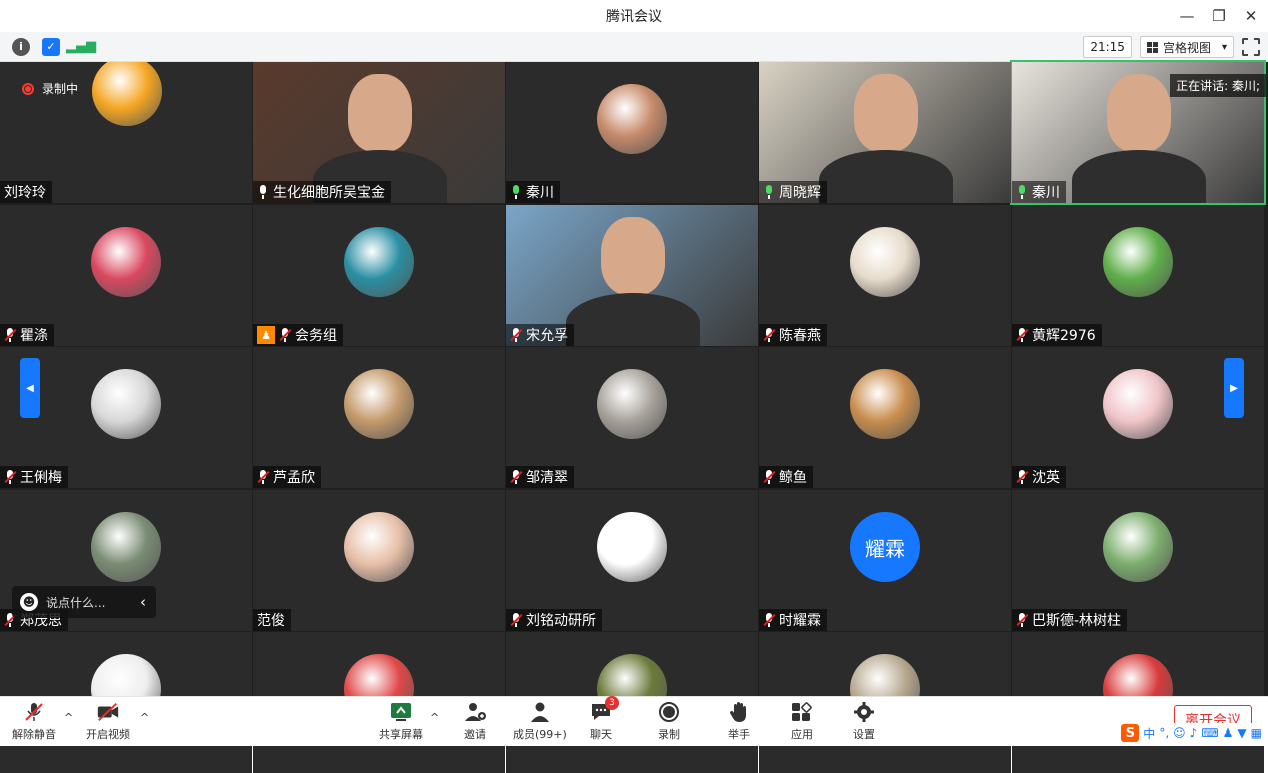 This screenshot has height=773, width=1268. Describe the element at coordinates (298, 335) in the screenshot. I see `participant-name-tag: ♟ 会务组` at that location.